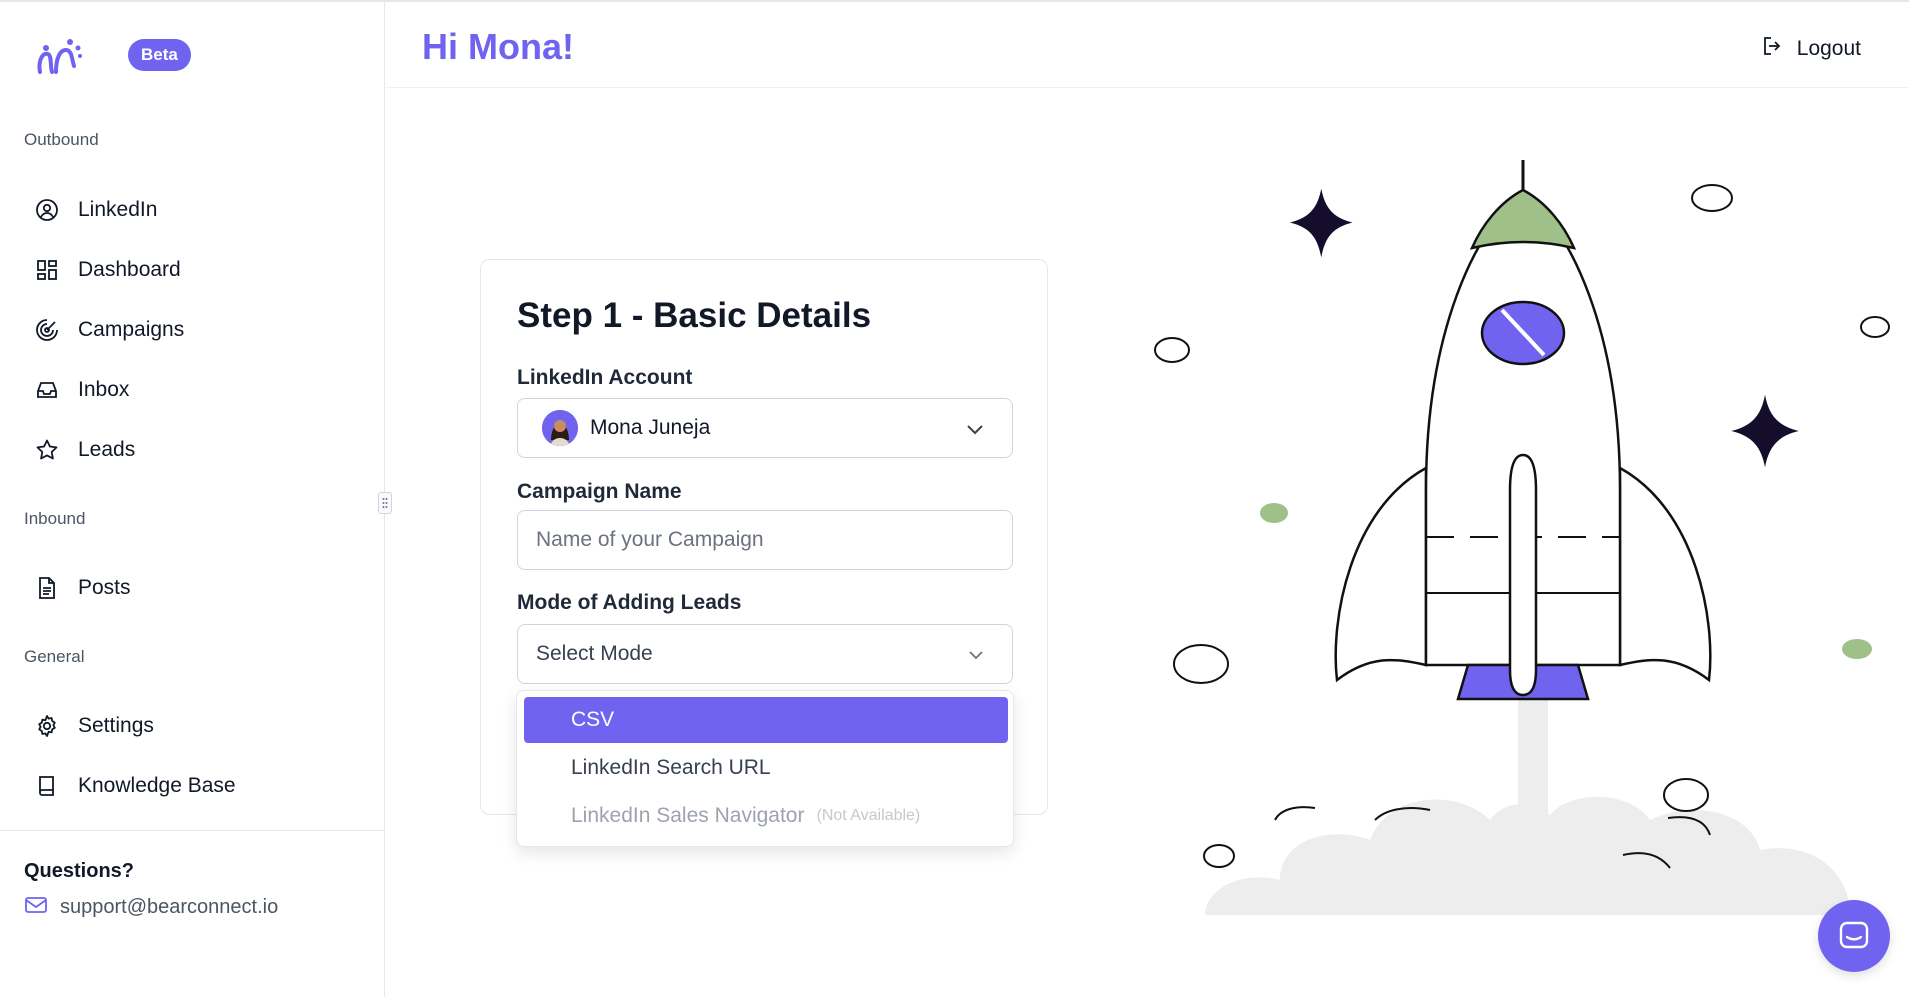 Image resolution: width=1909 pixels, height=997 pixels. I want to click on option-label: LinkedIn Sales Navigator, so click(688, 815).